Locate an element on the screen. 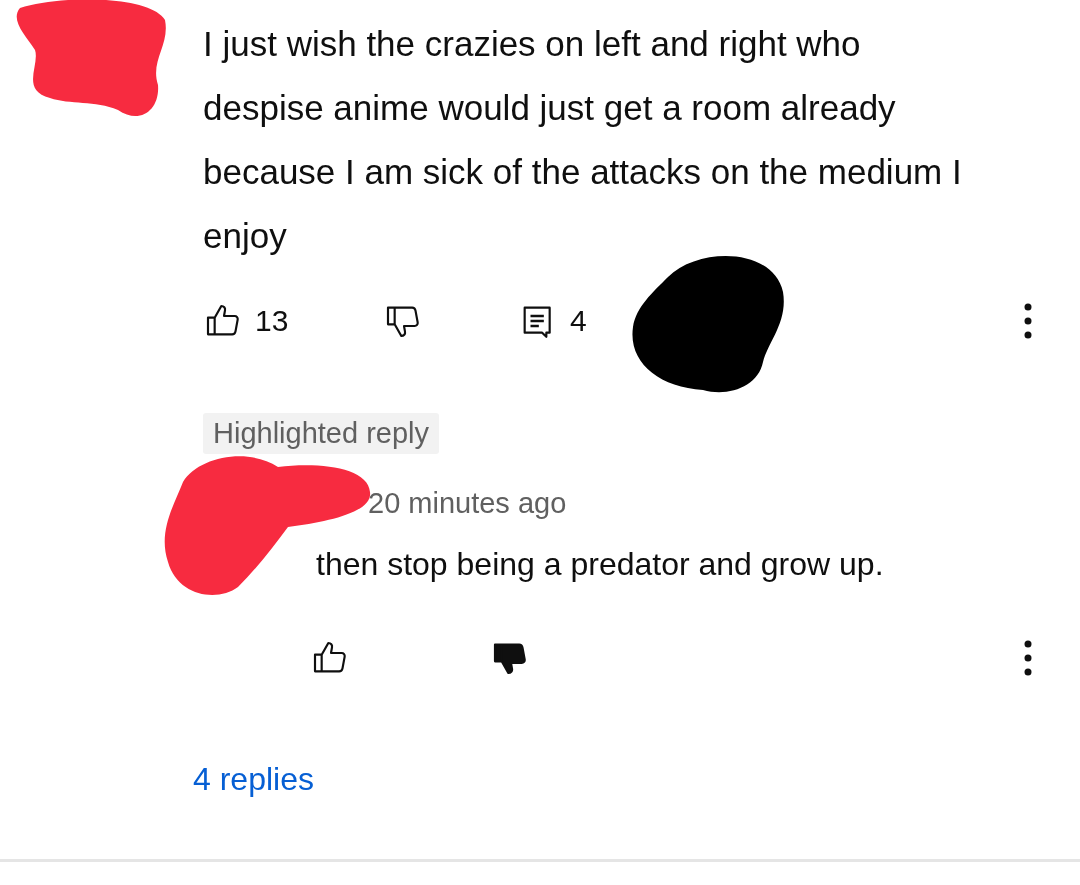 The height and width of the screenshot is (885, 1080). like-count: 13 is located at coordinates (272, 321).